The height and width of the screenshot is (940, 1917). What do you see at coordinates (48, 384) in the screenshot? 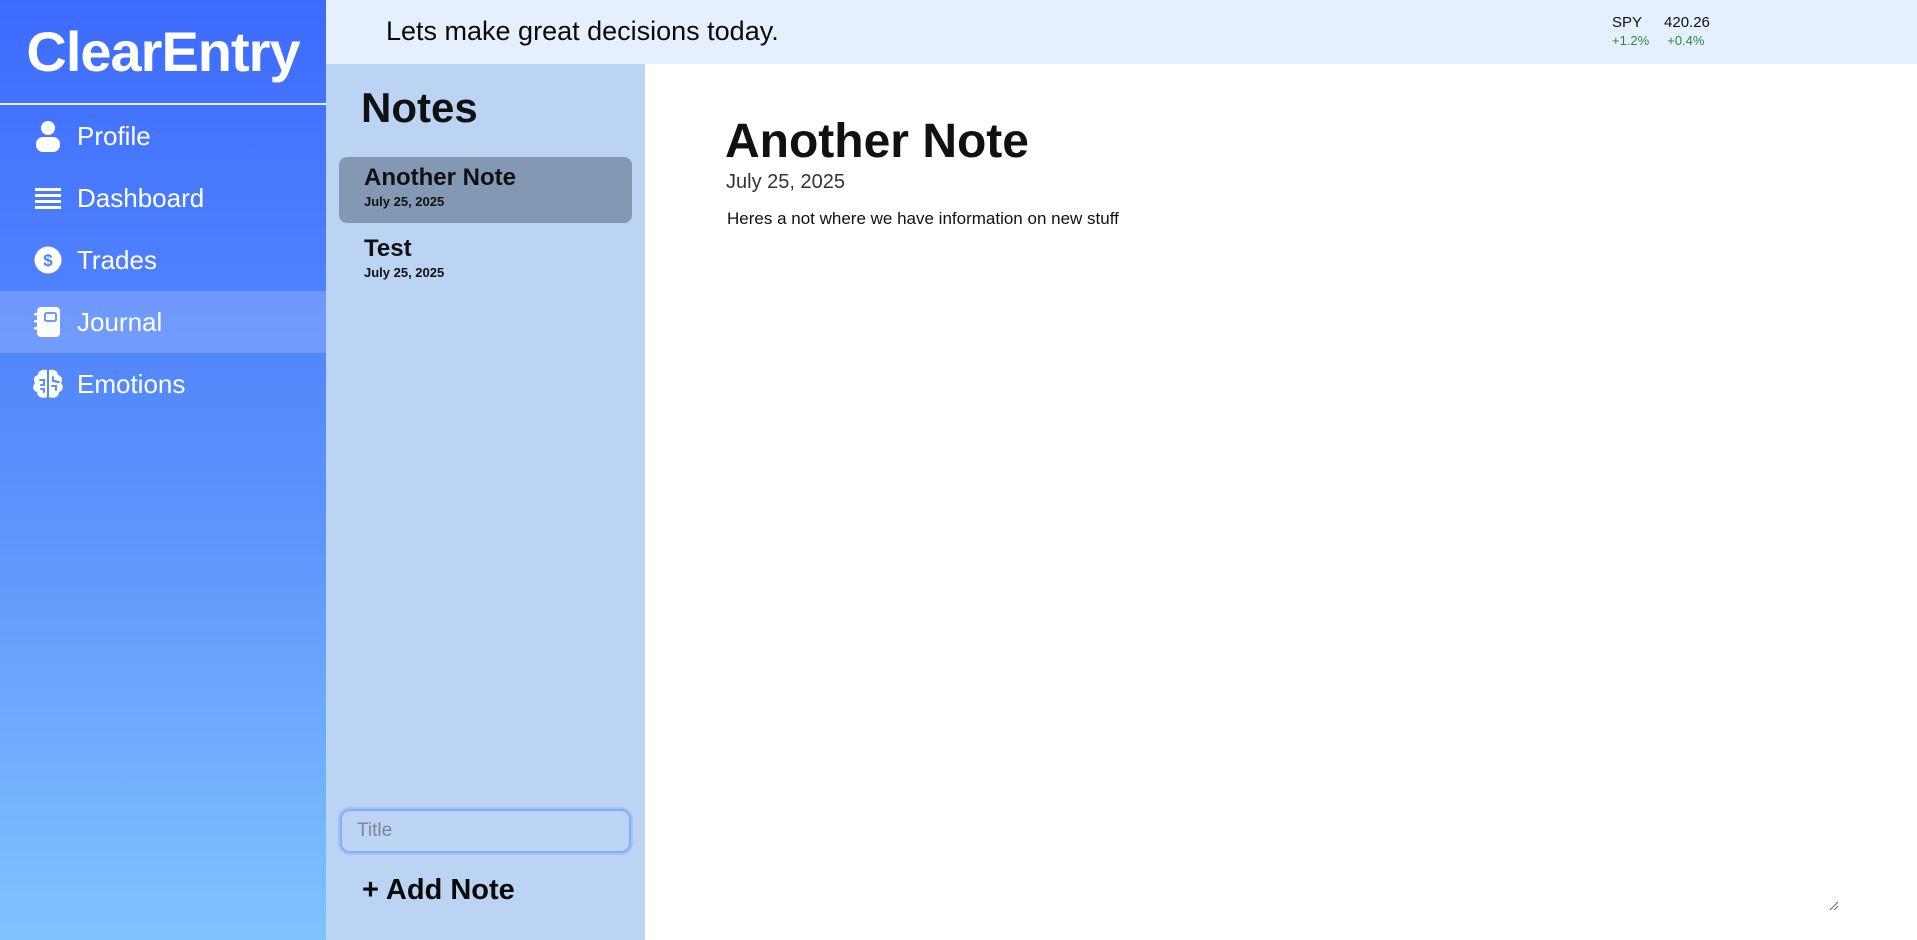
I see `brain-icon` at bounding box center [48, 384].